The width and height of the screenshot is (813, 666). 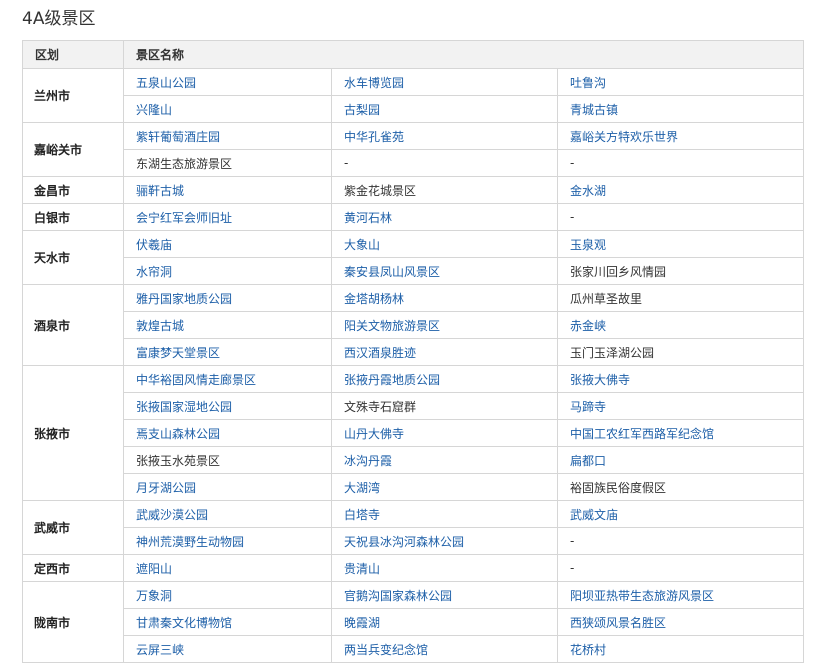 I want to click on scenic-area-link: 秦安县凤山风景区, so click(x=444, y=271).